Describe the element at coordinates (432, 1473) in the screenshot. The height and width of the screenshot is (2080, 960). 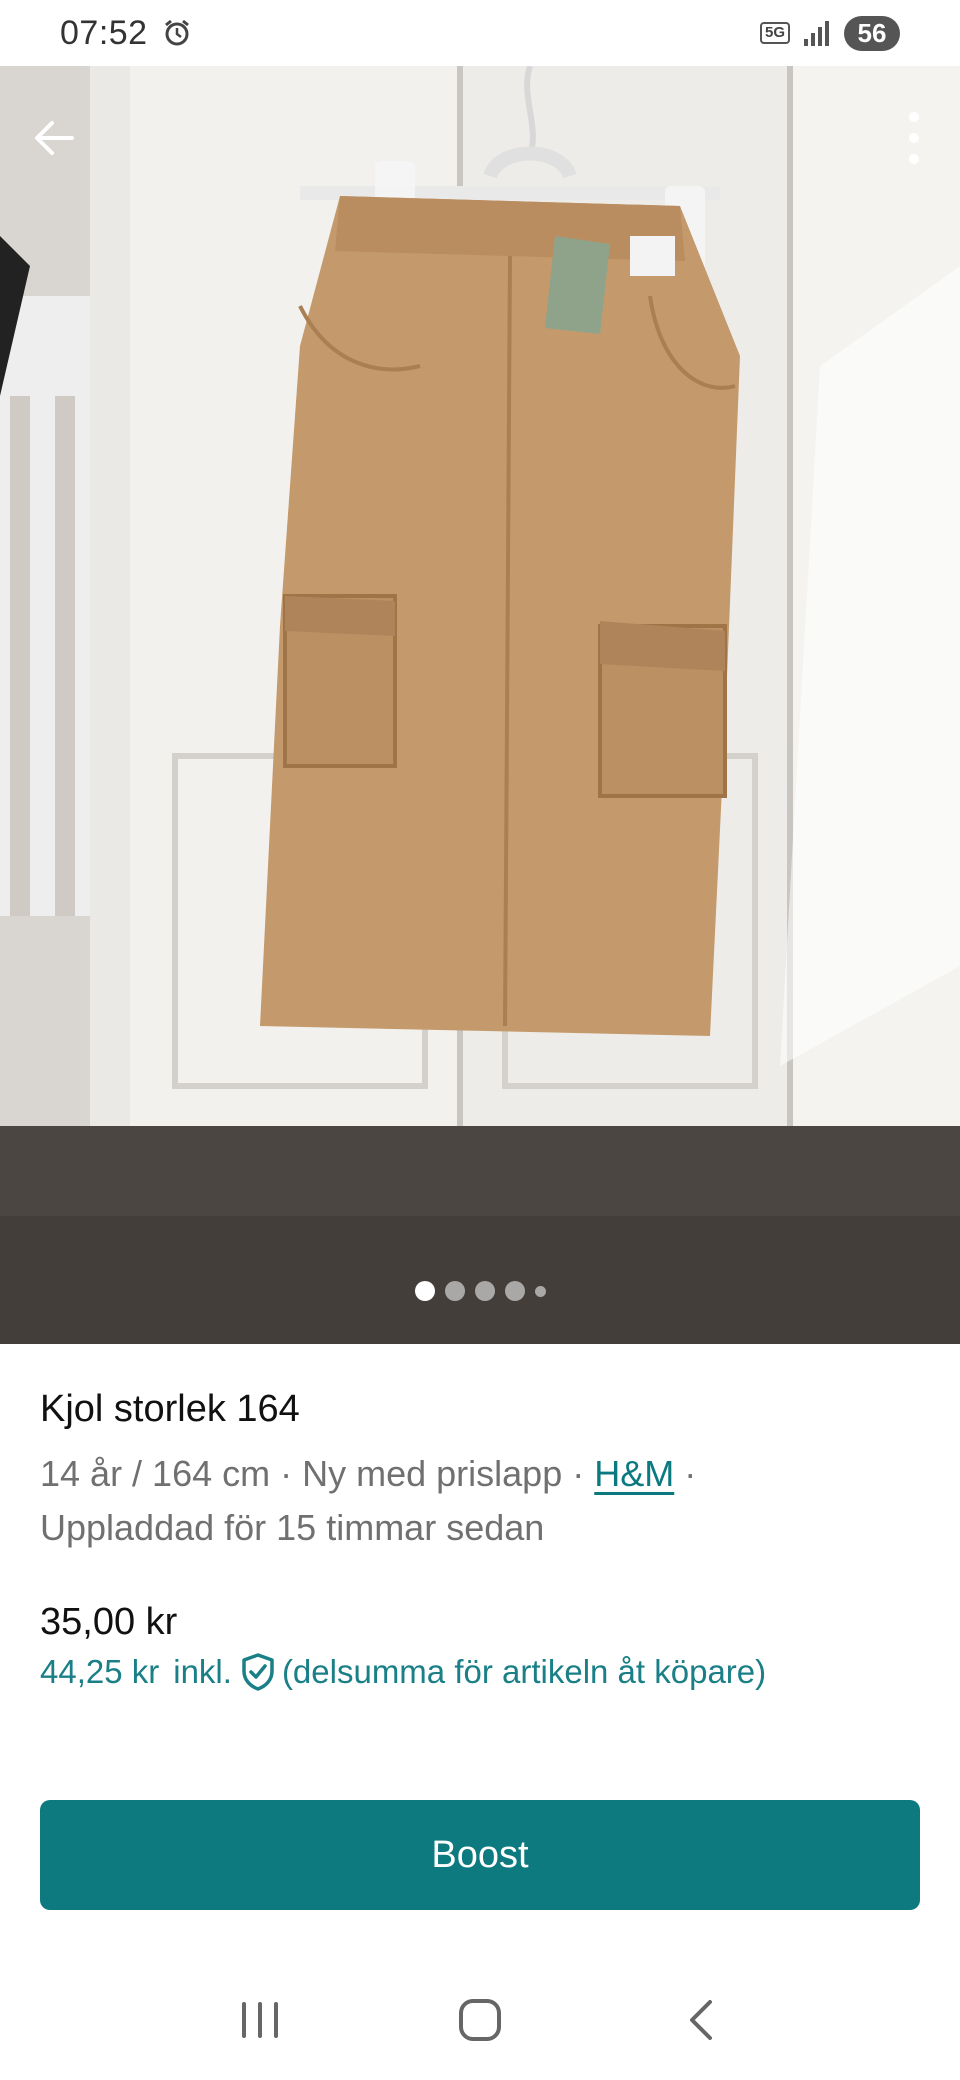
I see `item-condition: Ny med prislapp` at that location.